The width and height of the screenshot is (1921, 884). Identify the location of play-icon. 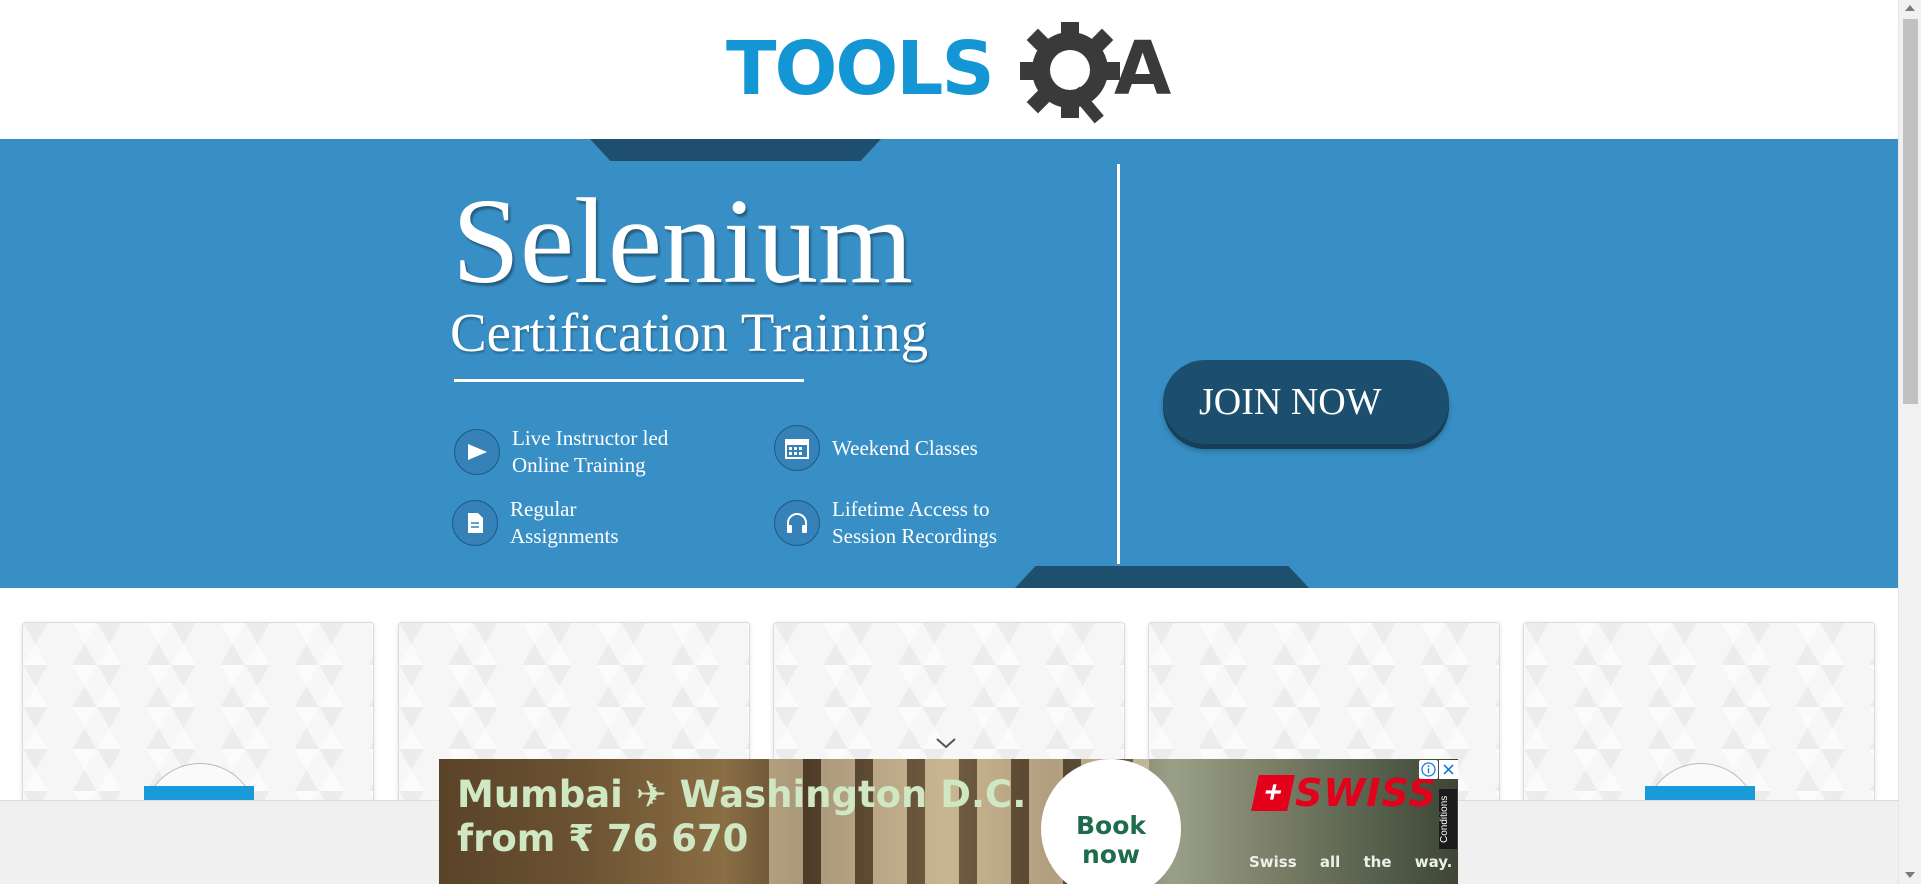
(477, 452).